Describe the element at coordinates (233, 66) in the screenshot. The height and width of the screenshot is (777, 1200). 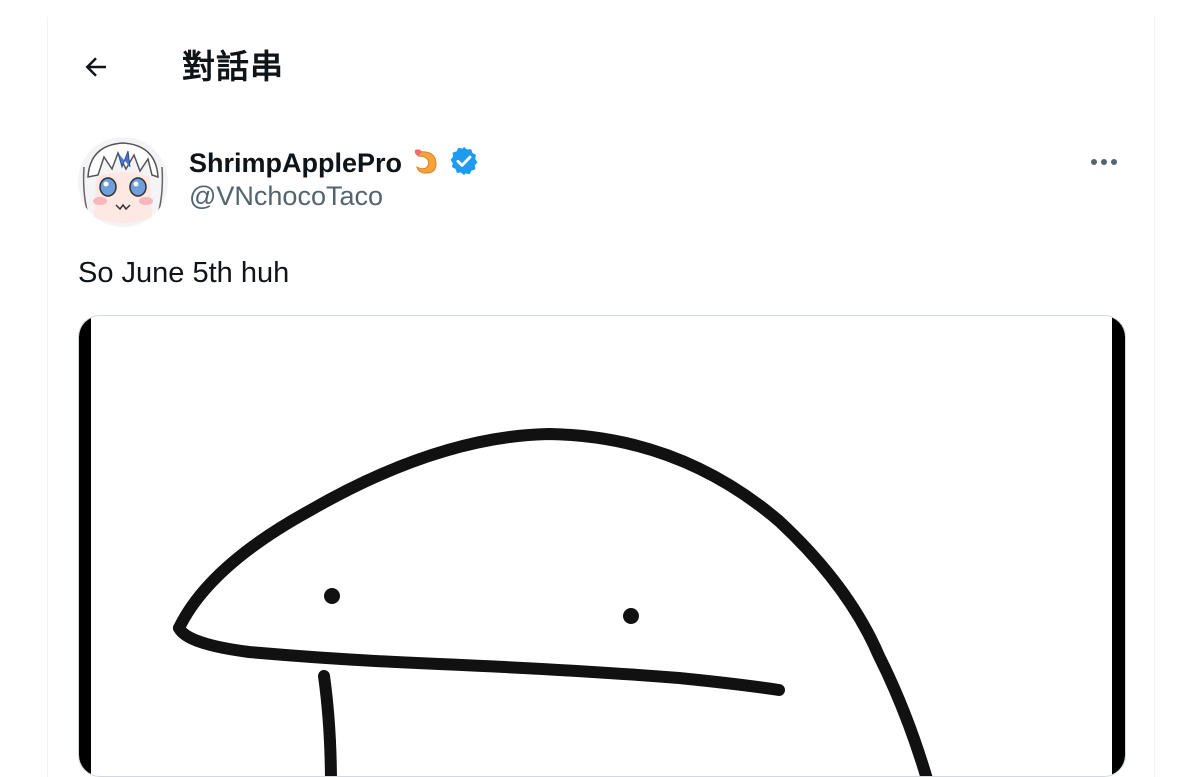
I see `page-title: 對話串` at that location.